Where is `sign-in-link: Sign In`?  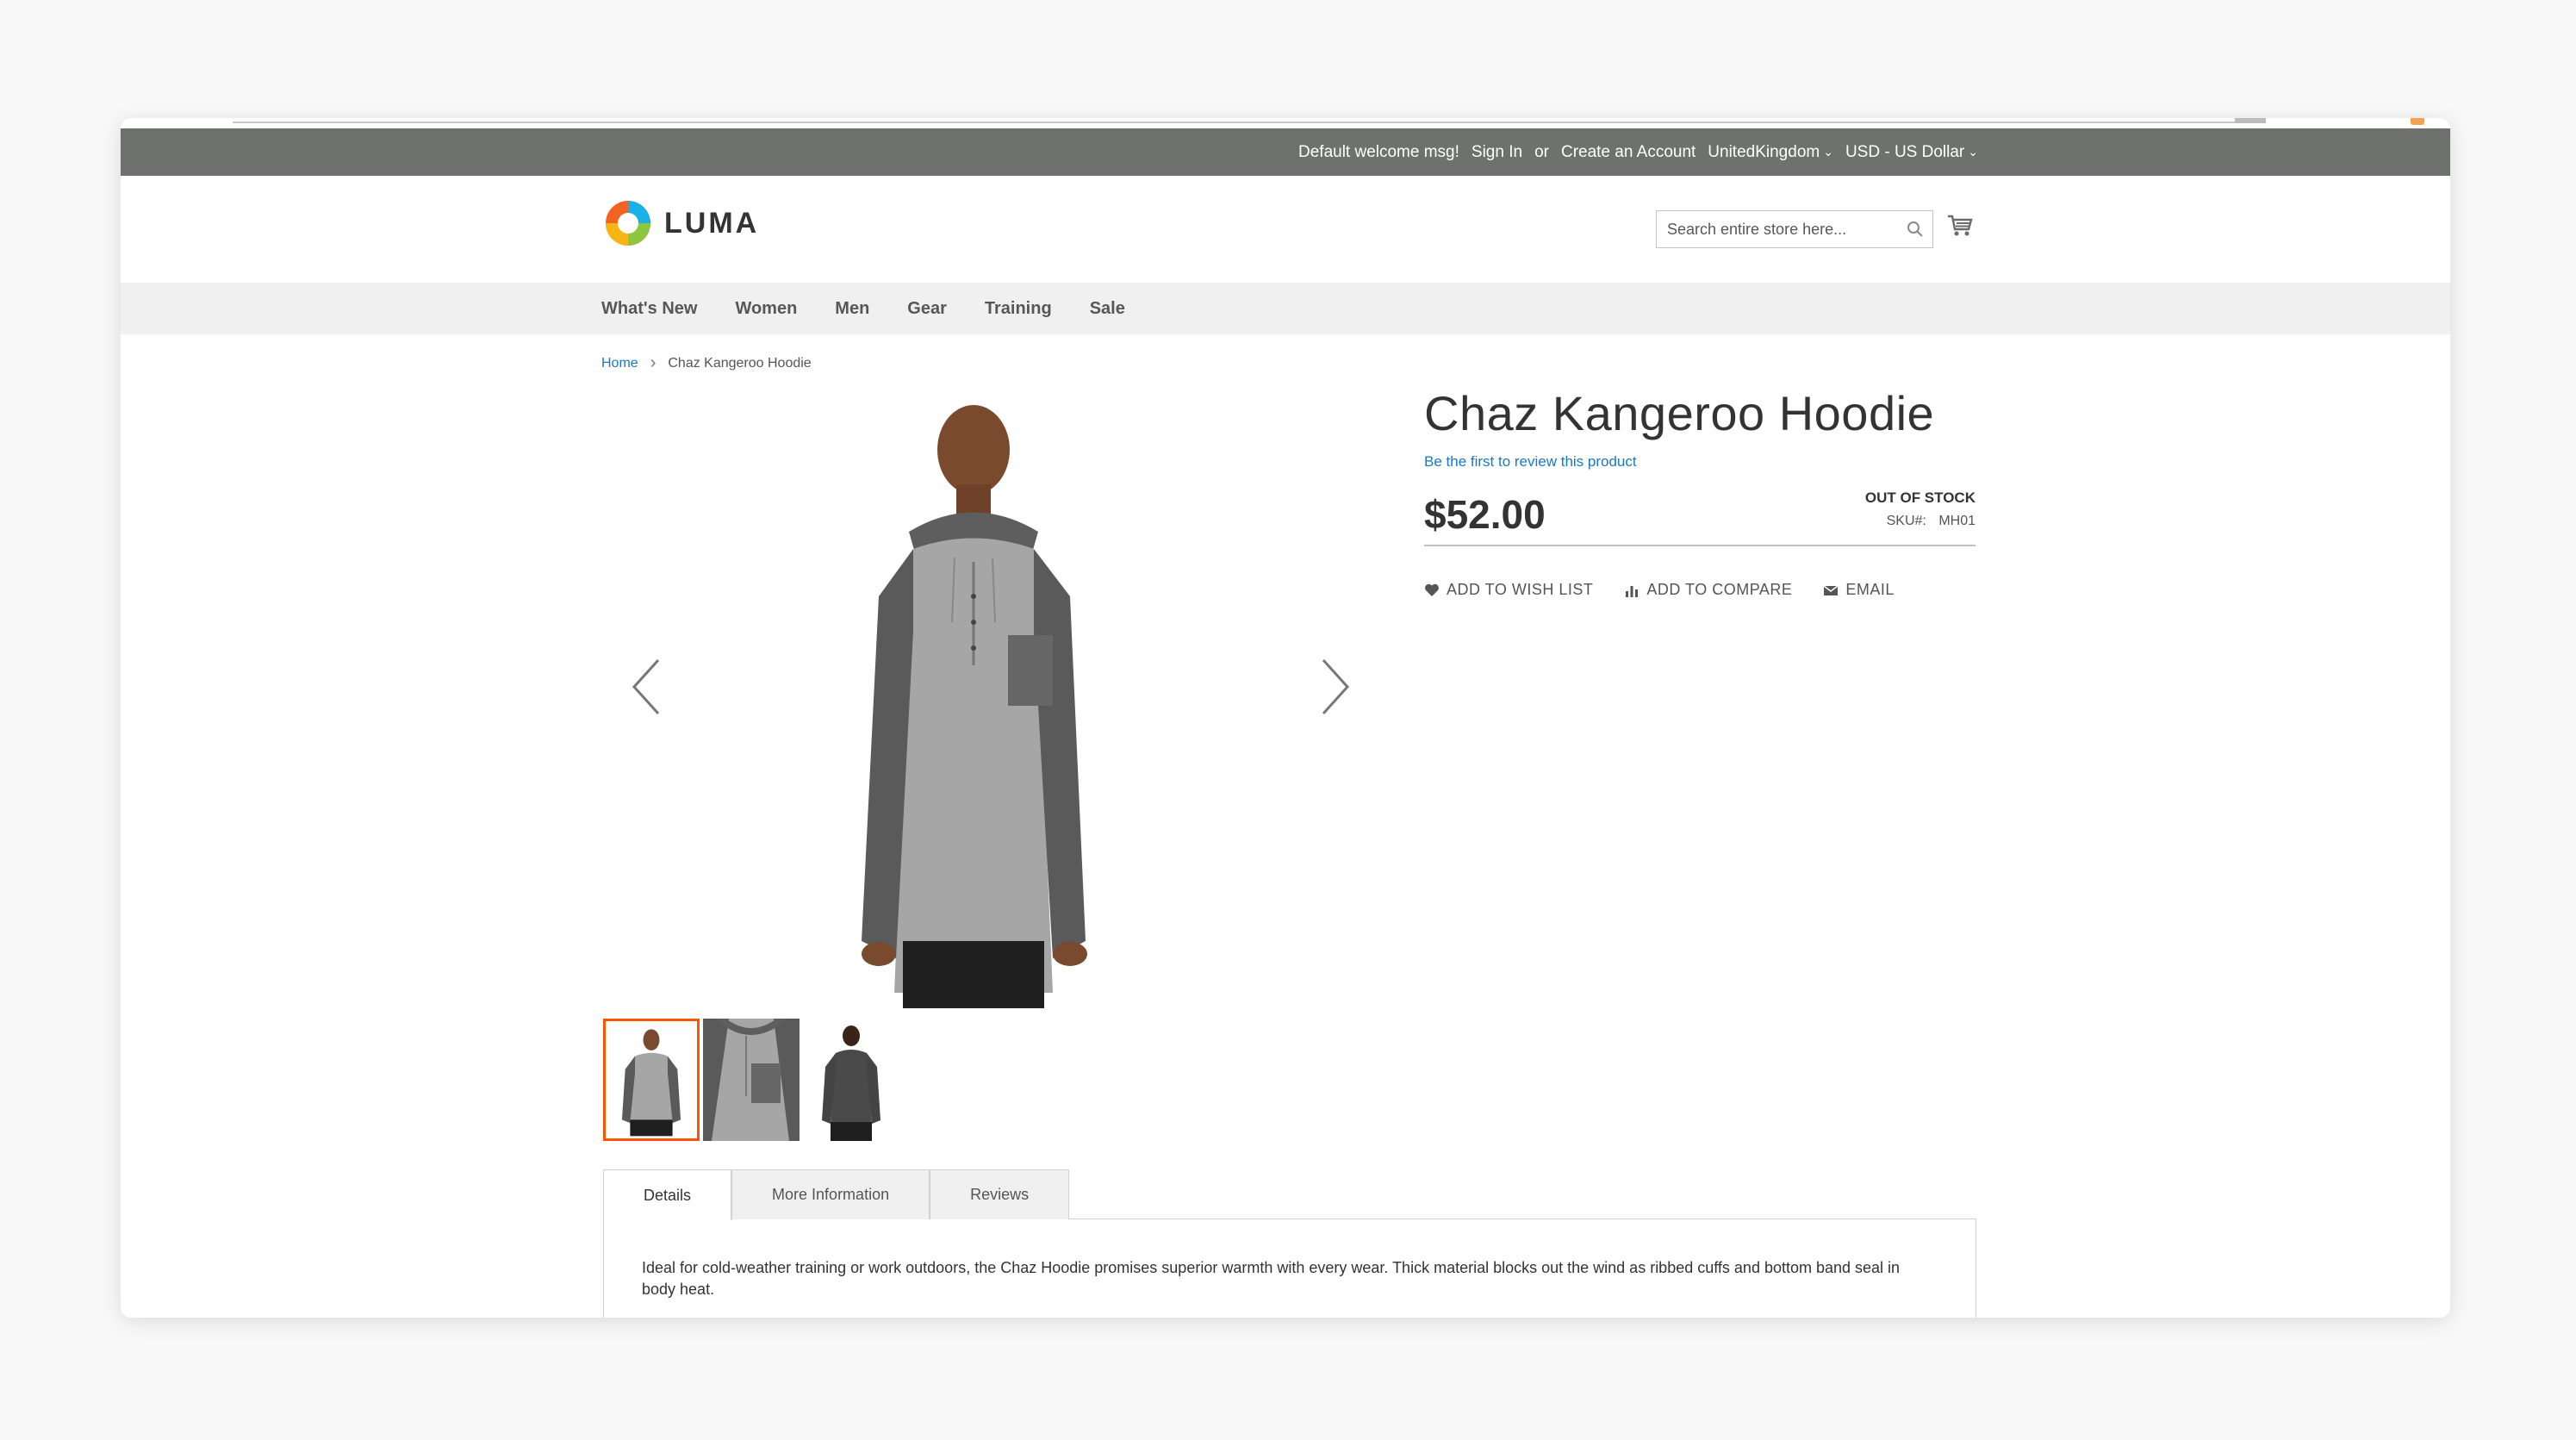
sign-in-link: Sign In is located at coordinates (1497, 152).